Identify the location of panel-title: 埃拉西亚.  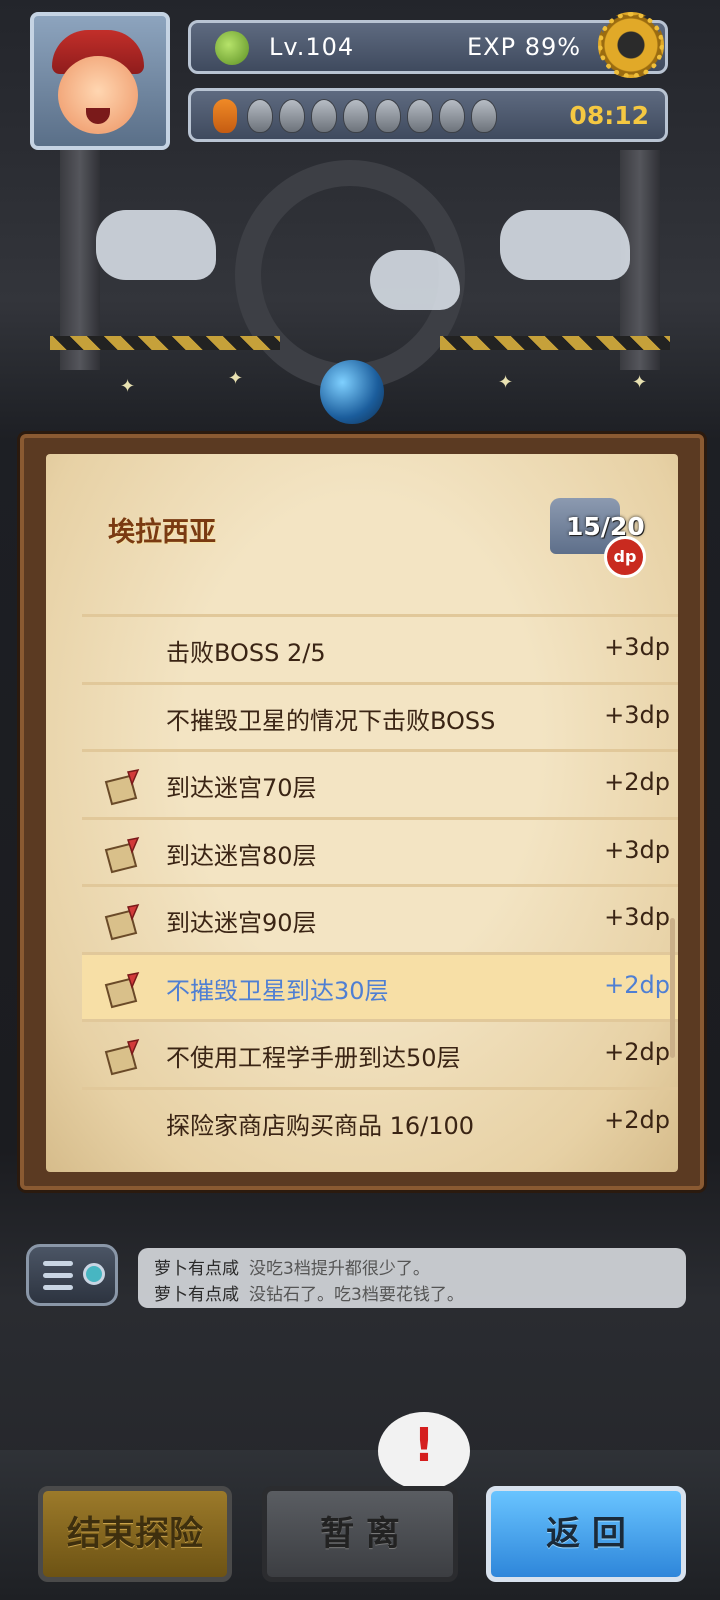
(162, 532).